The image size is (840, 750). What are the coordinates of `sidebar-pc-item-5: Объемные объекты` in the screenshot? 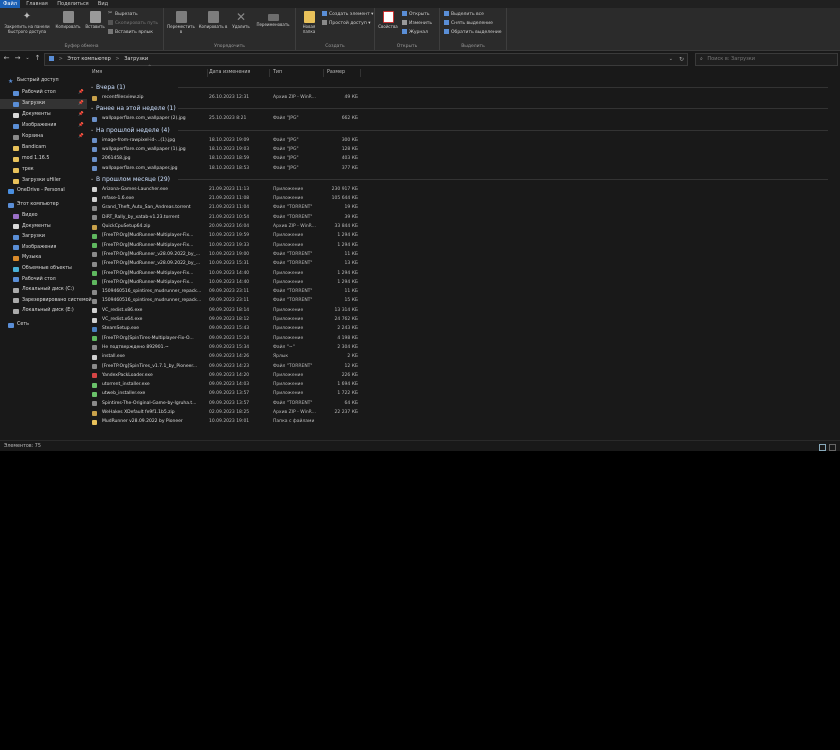 It's located at (43, 269).